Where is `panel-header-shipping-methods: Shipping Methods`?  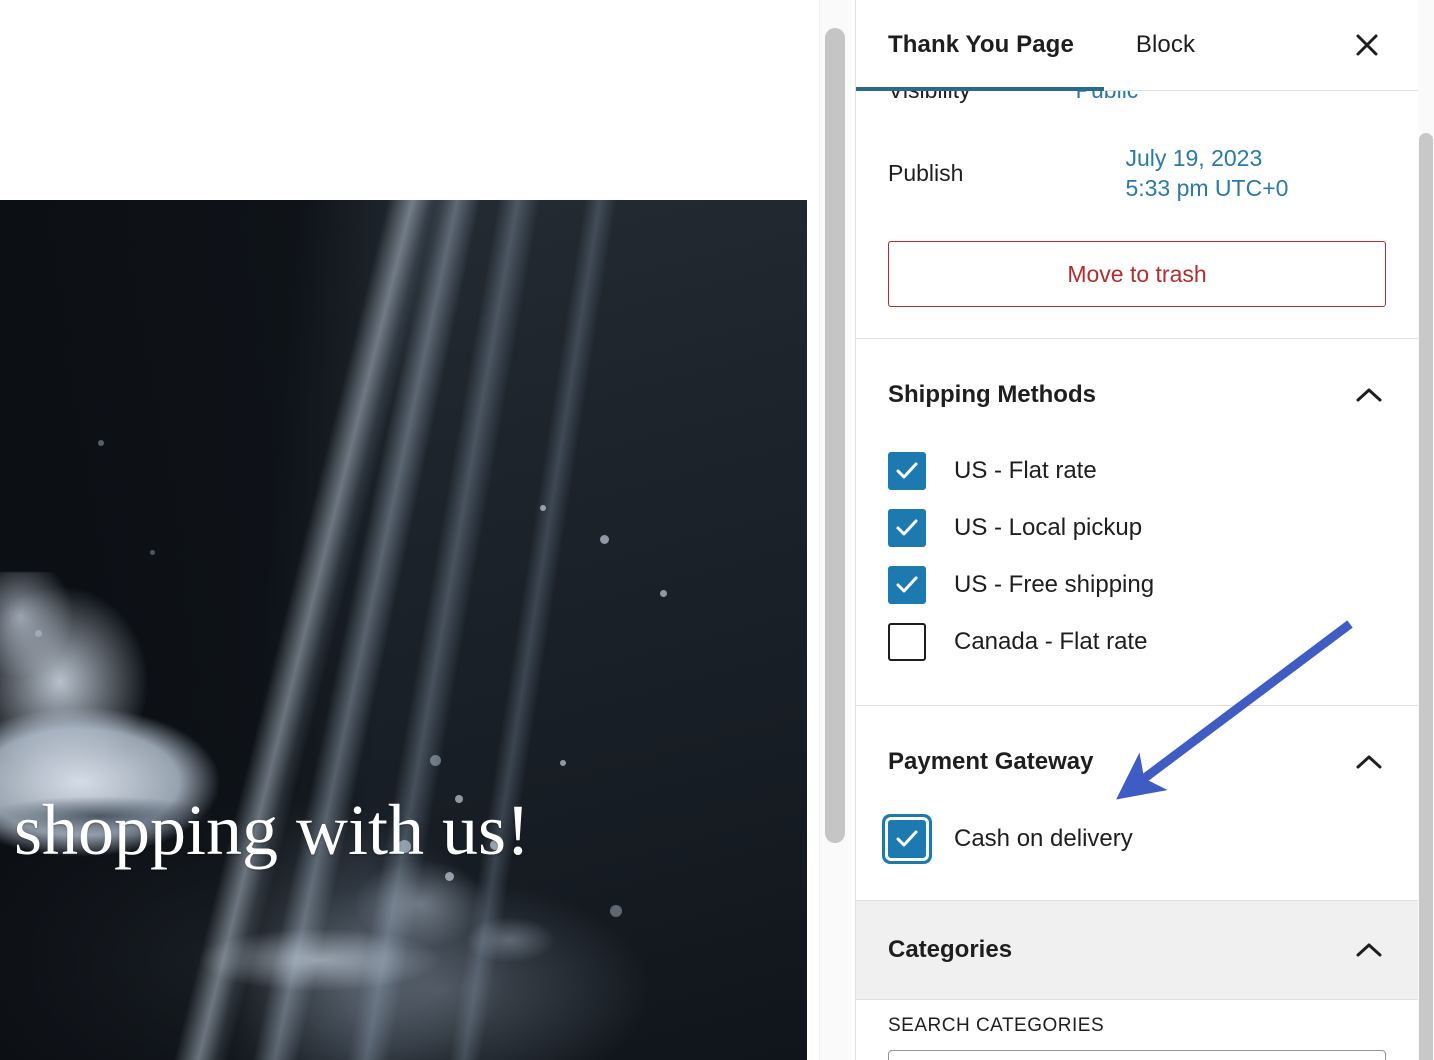
panel-header-shipping-methods: Shipping Methods is located at coordinates (1137, 395).